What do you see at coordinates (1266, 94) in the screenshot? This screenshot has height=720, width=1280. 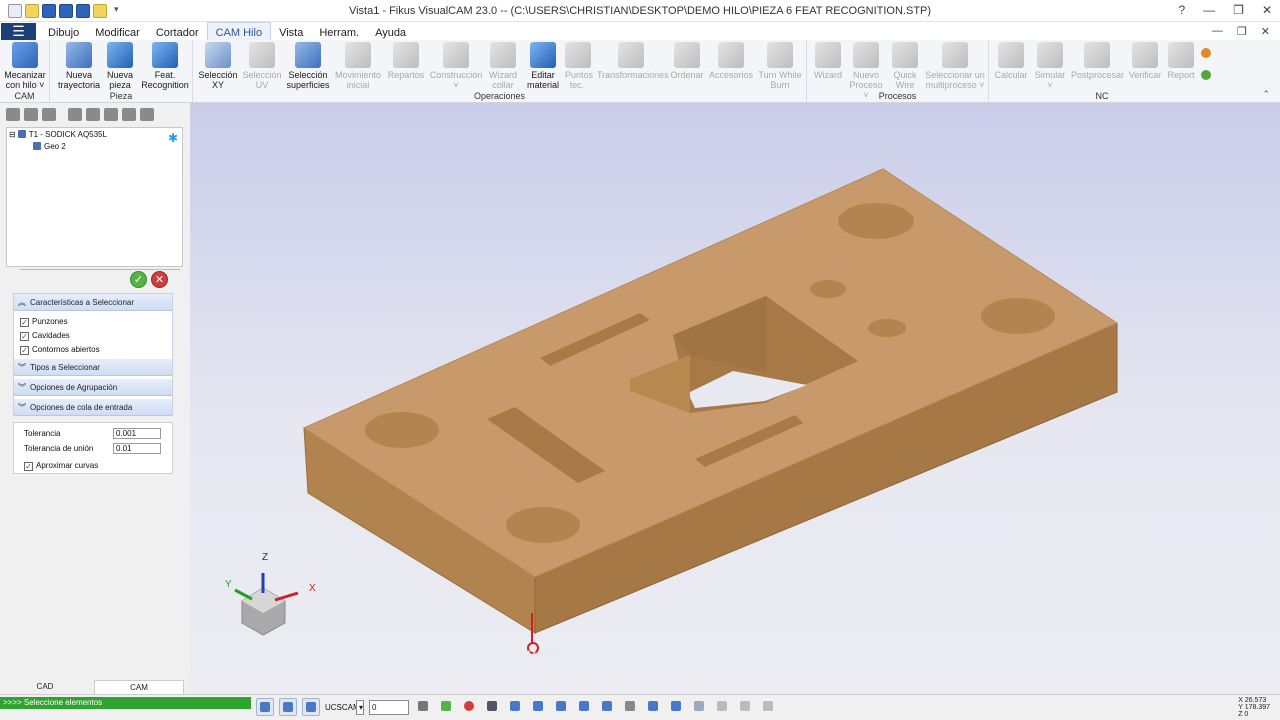 I see `ribbon-collapse-icon: ⌃` at bounding box center [1266, 94].